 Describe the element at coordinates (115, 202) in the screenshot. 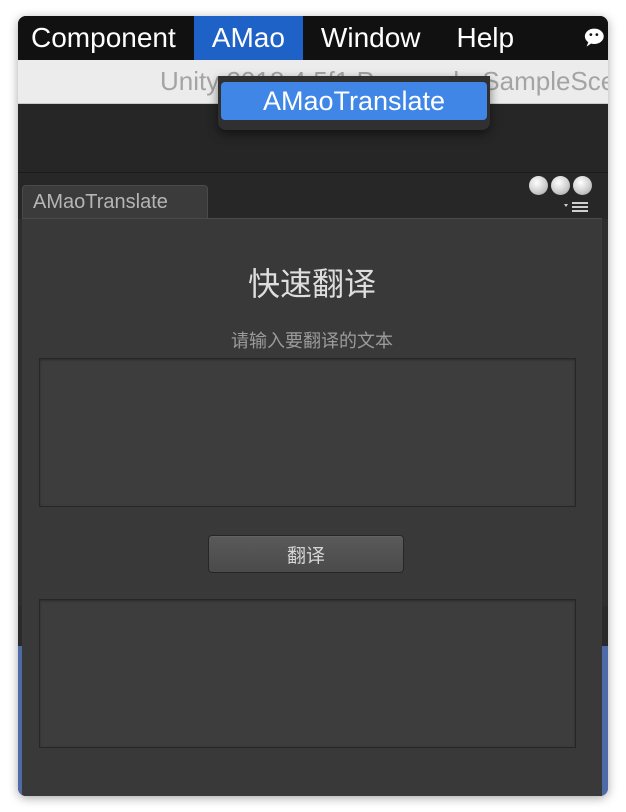

I see `tab-amaotranslate: AMaoTranslate` at that location.